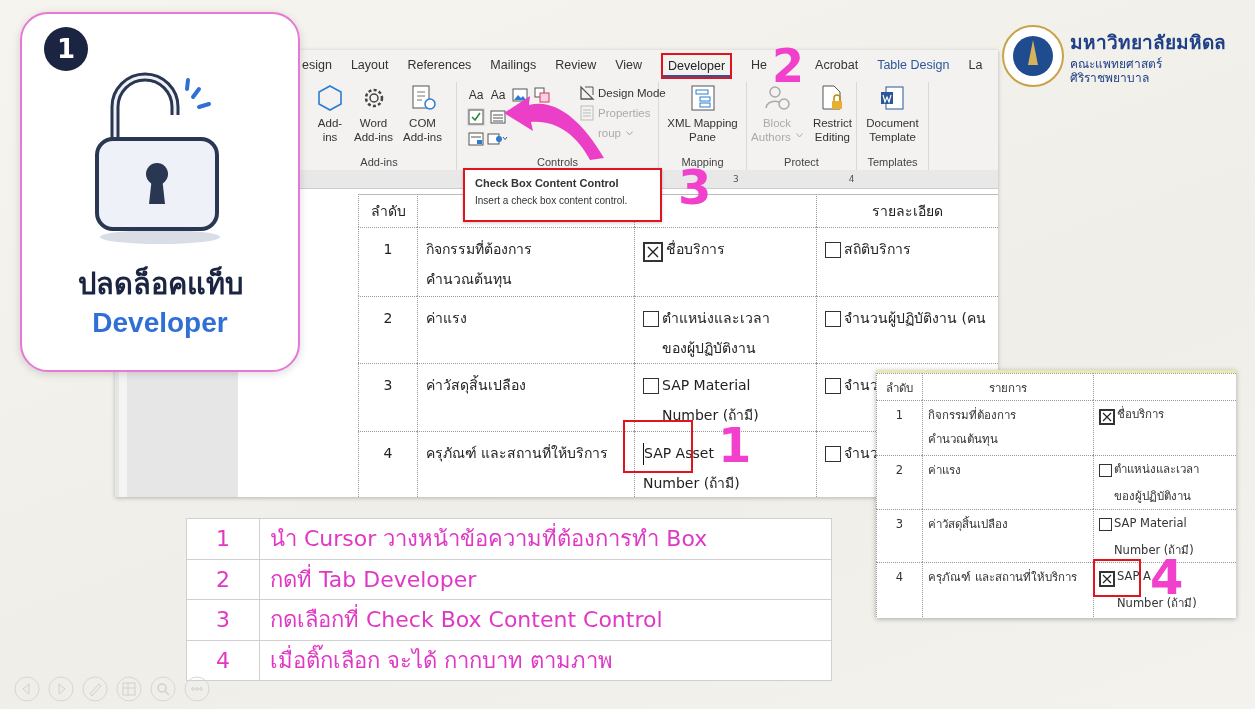  Describe the element at coordinates (330, 98) in the screenshot. I see `hexagon-icon` at that location.